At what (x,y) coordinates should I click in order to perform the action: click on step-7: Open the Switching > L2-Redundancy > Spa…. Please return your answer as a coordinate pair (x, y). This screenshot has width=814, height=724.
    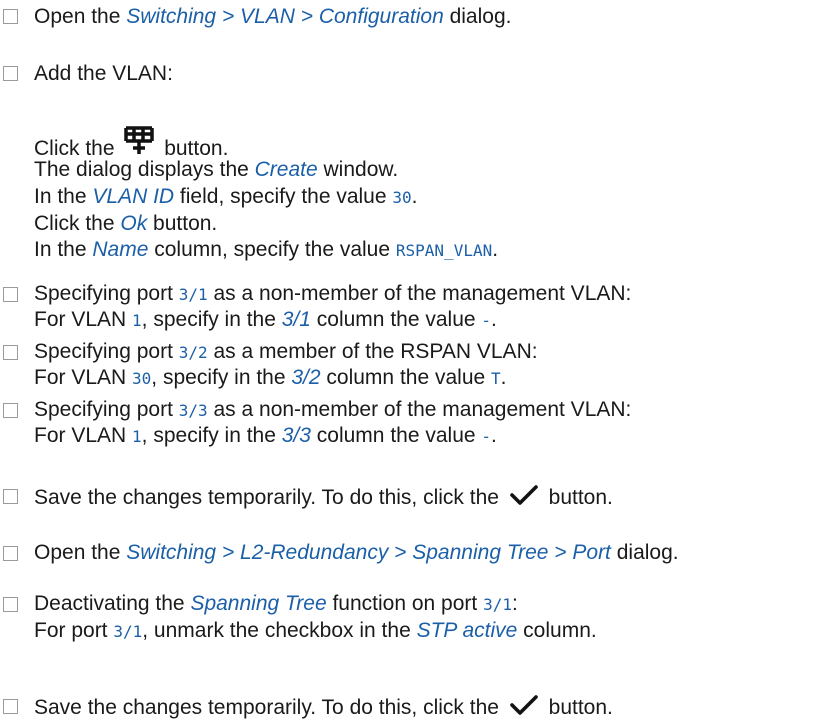
    Looking at the image, I should click on (356, 552).